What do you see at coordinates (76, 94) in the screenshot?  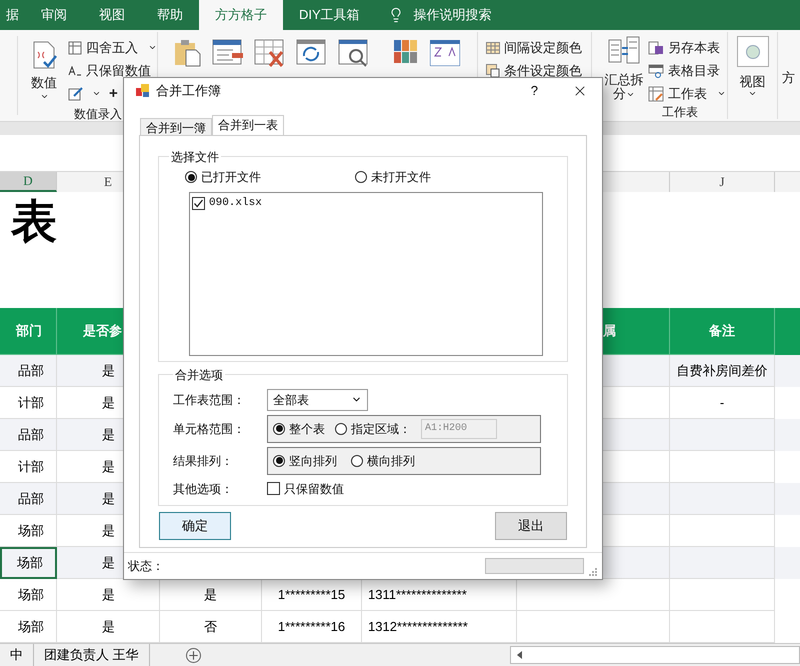 I see `edit-icon` at bounding box center [76, 94].